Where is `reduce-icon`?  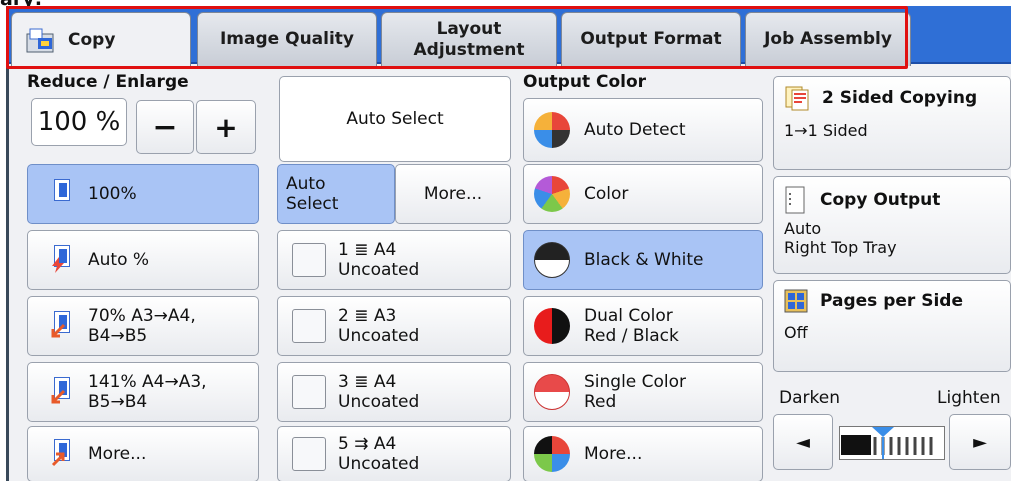 reduce-icon is located at coordinates (61, 325).